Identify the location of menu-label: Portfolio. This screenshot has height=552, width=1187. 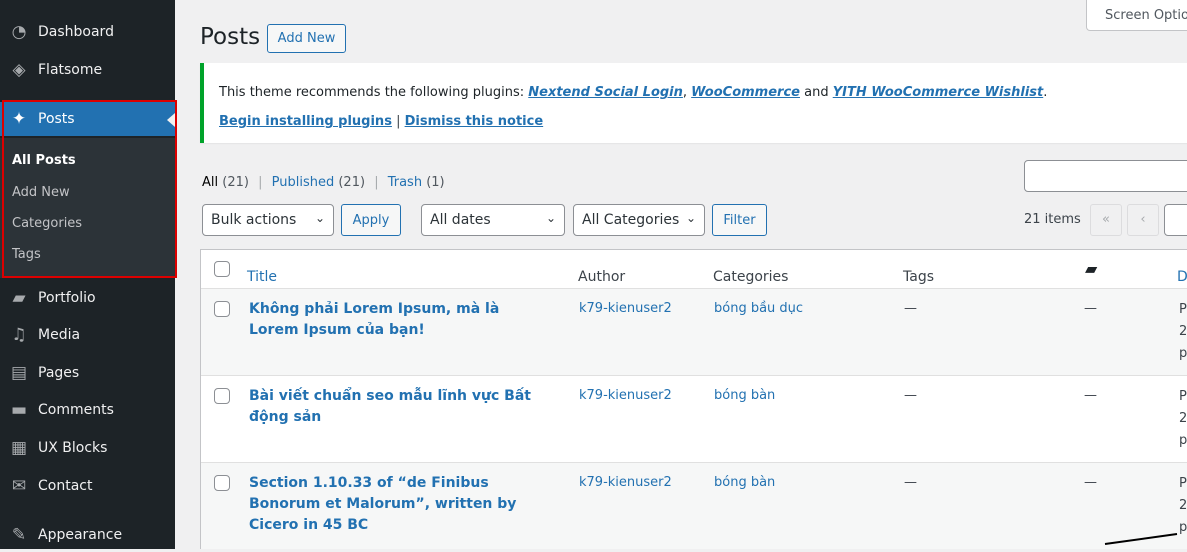
(67, 298).